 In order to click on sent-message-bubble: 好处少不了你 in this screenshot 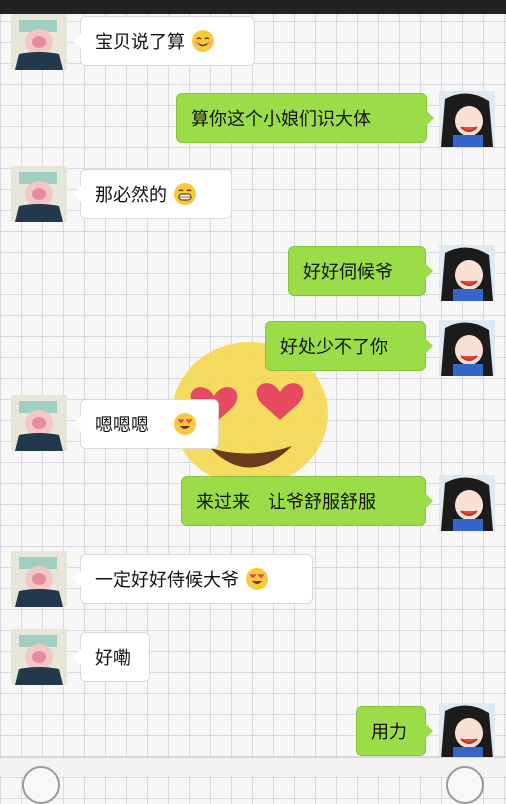, I will do `click(349, 346)`.